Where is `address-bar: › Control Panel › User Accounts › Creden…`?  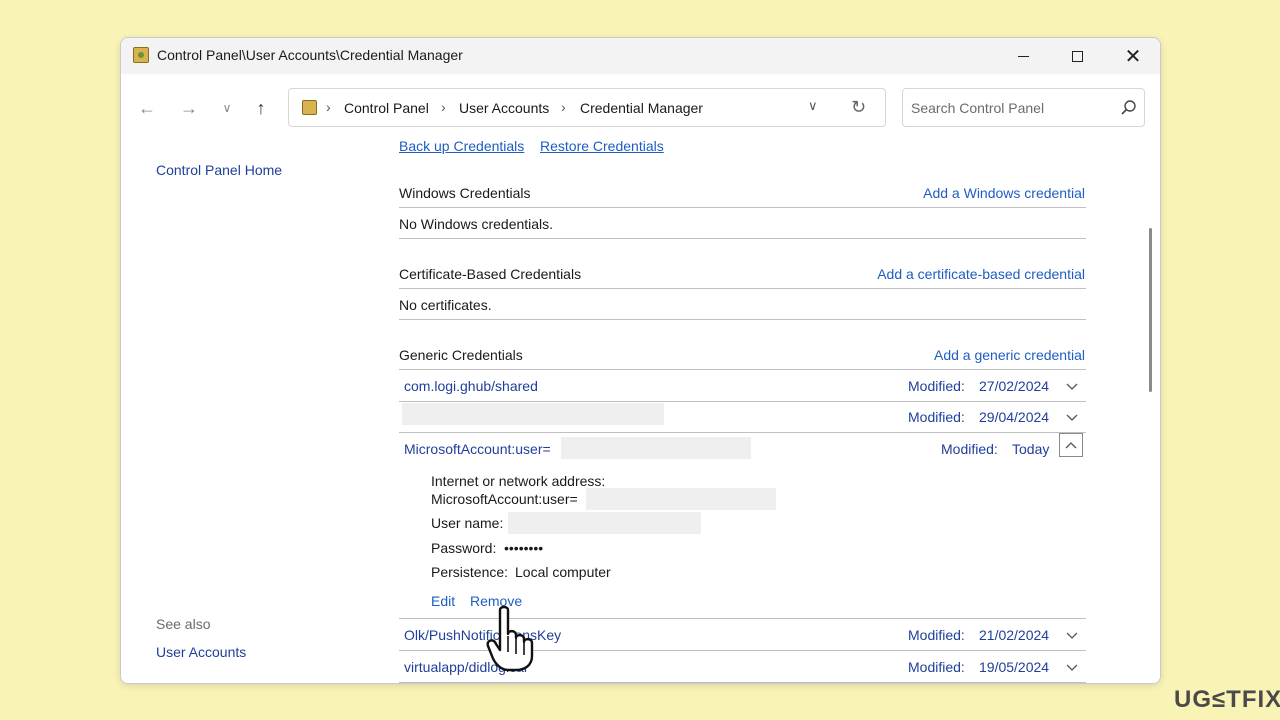
address-bar: › Control Panel › User Accounts › Creden… is located at coordinates (587, 107).